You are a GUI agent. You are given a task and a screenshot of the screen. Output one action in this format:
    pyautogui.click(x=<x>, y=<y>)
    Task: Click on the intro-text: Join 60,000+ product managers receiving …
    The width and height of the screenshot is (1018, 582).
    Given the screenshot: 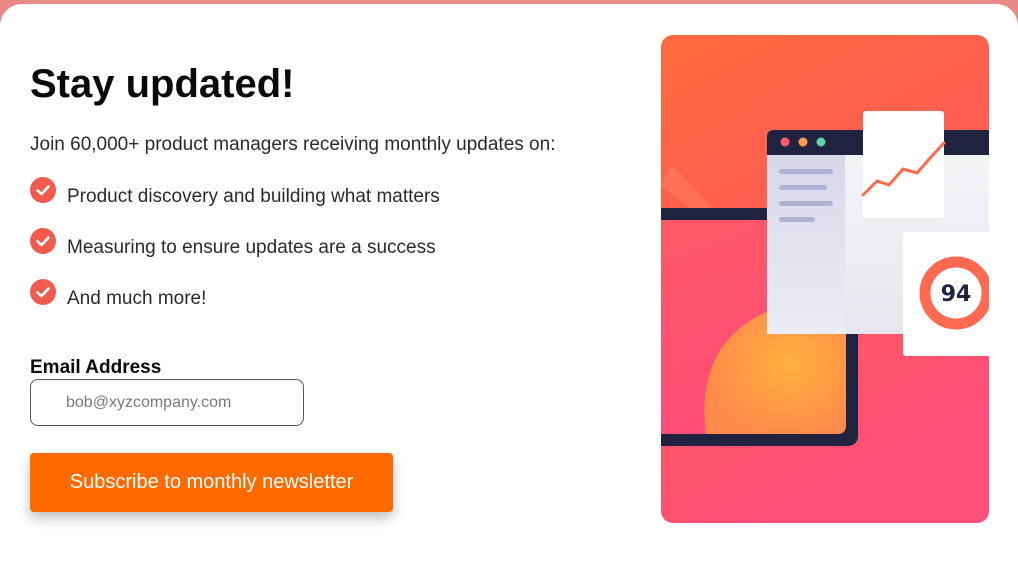 What is the action you would take?
    pyautogui.click(x=293, y=144)
    